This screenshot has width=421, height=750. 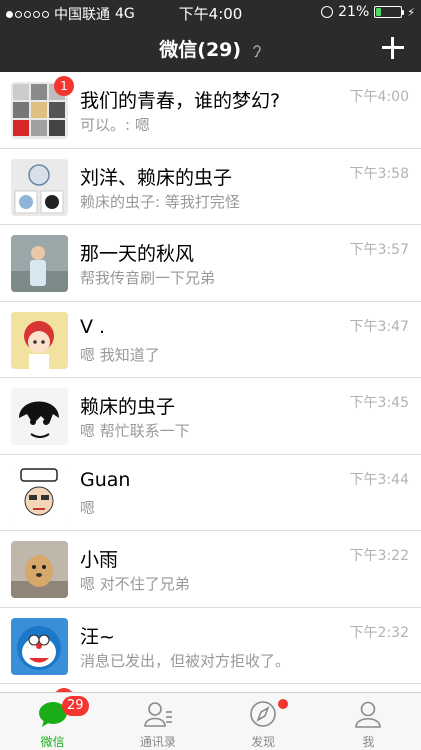 I want to click on contacts-icon, so click(x=158, y=714).